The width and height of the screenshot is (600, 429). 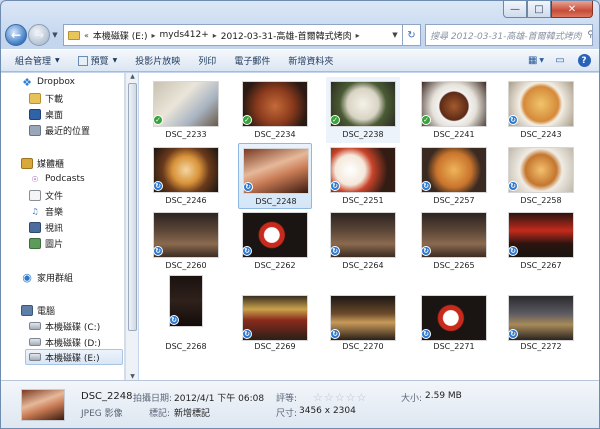 I want to click on help-button: ?, so click(x=584, y=61).